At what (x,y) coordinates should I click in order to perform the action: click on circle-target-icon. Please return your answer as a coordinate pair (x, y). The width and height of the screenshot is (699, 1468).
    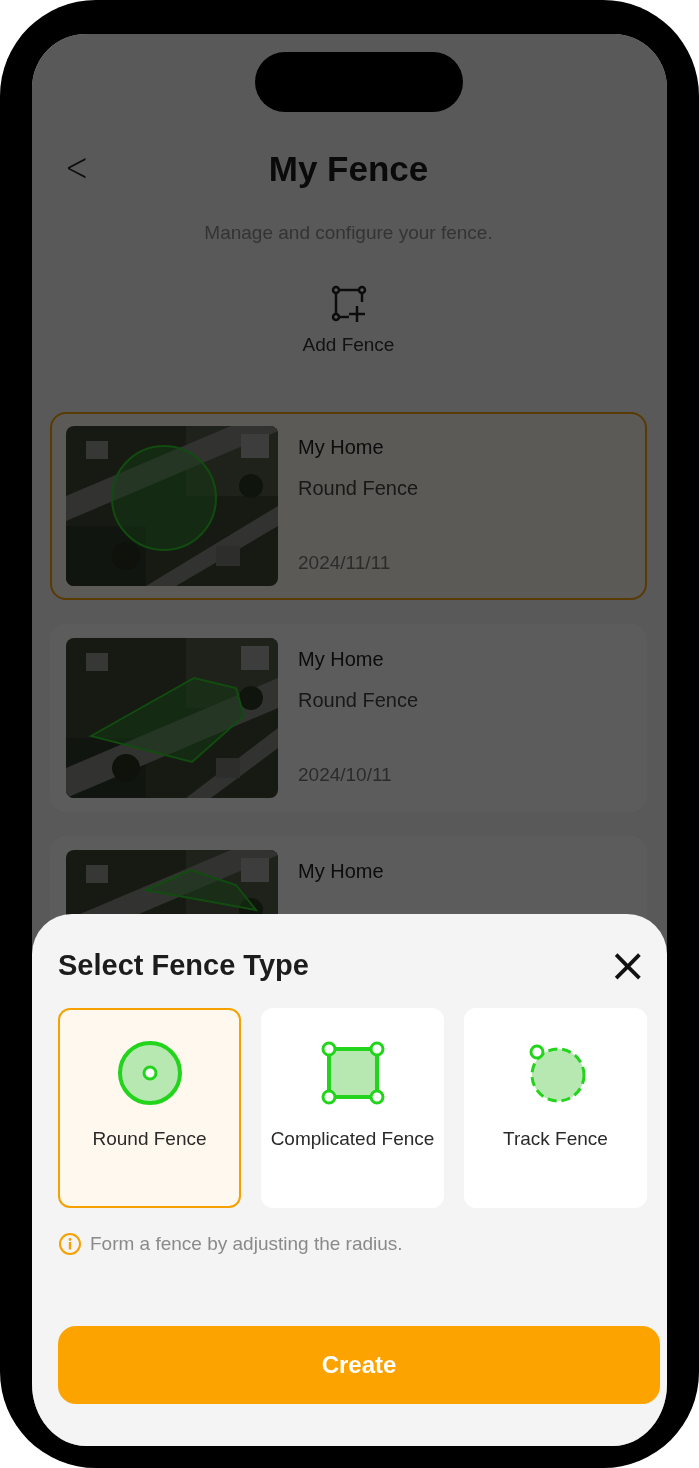
    Looking at the image, I should click on (149, 1073).